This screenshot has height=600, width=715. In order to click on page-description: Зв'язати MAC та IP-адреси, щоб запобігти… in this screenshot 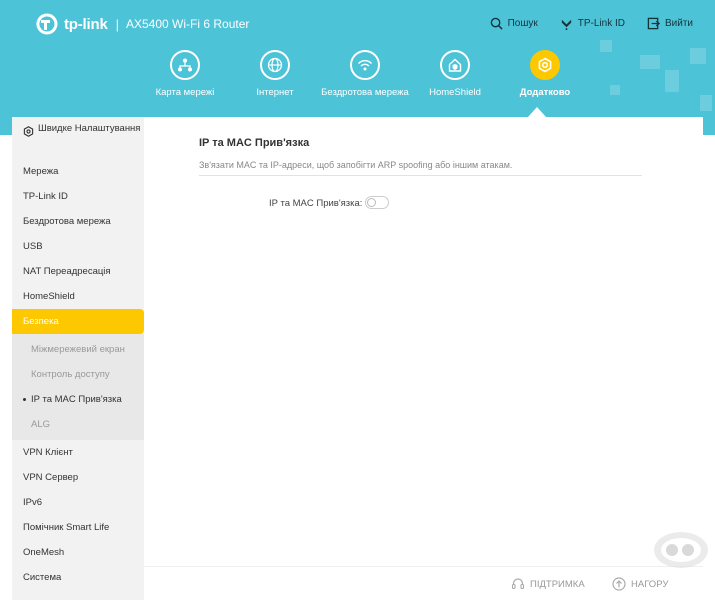, I will do `click(356, 165)`.